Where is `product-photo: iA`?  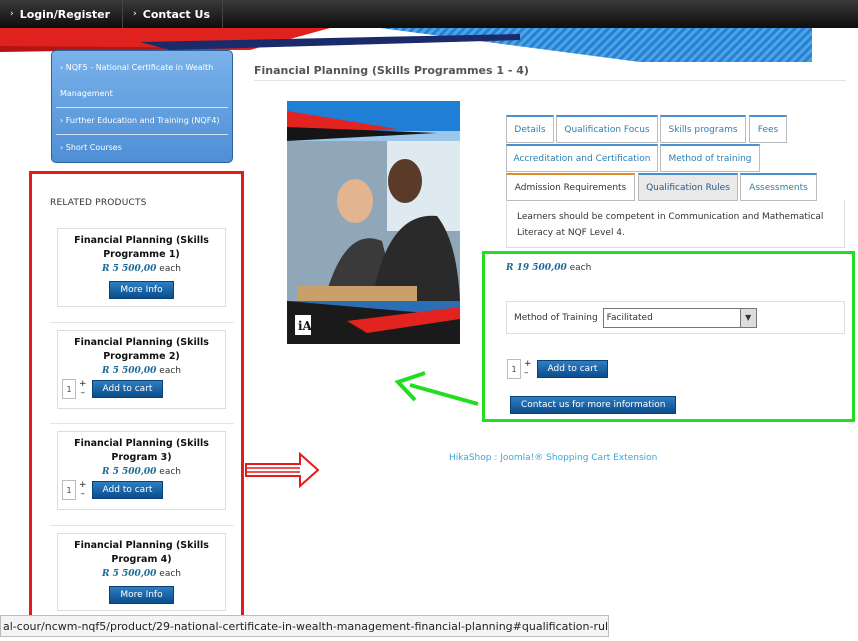
product-photo: iA is located at coordinates (373, 222).